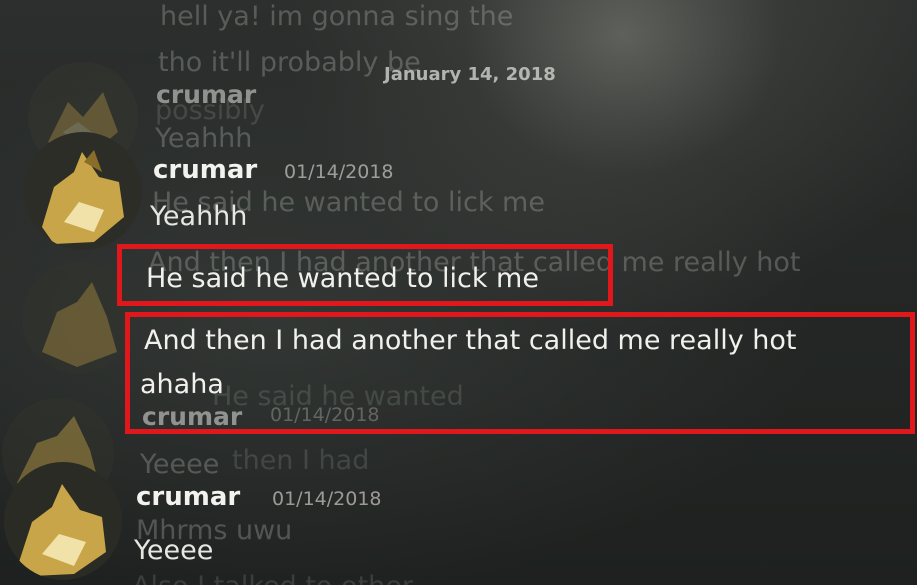 Image resolution: width=917 pixels, height=585 pixels. I want to click on ghost-message-line: Yeeee, so click(180, 464).